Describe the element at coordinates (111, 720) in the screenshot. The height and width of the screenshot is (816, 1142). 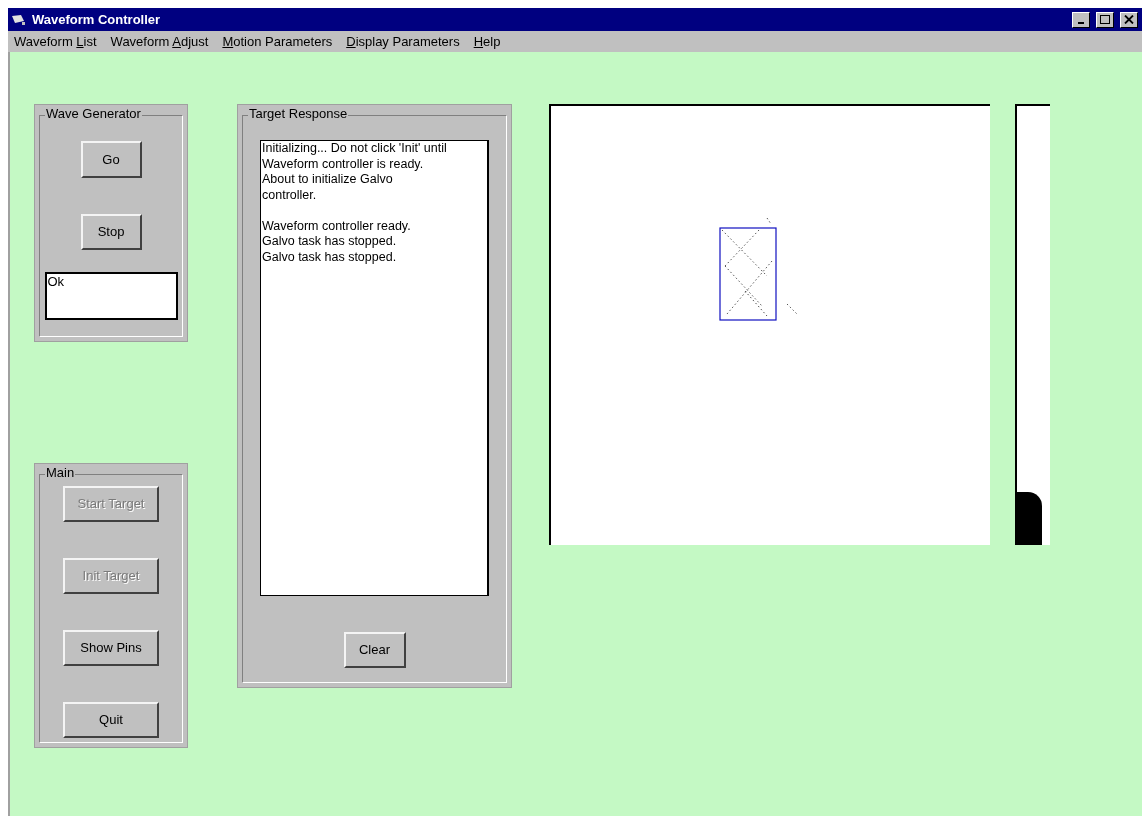
I see `push-button: Quit` at that location.